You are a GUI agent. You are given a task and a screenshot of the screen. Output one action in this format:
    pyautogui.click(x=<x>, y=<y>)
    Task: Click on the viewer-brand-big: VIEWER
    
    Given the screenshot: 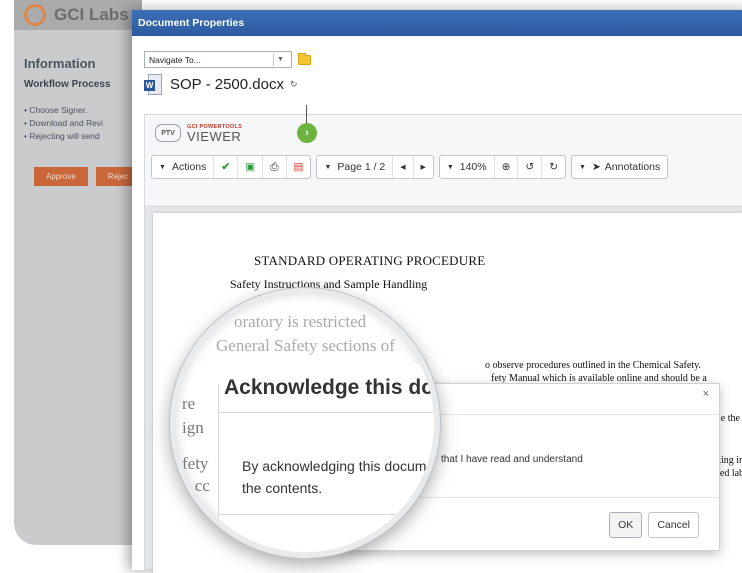 What is the action you would take?
    pyautogui.click(x=214, y=136)
    